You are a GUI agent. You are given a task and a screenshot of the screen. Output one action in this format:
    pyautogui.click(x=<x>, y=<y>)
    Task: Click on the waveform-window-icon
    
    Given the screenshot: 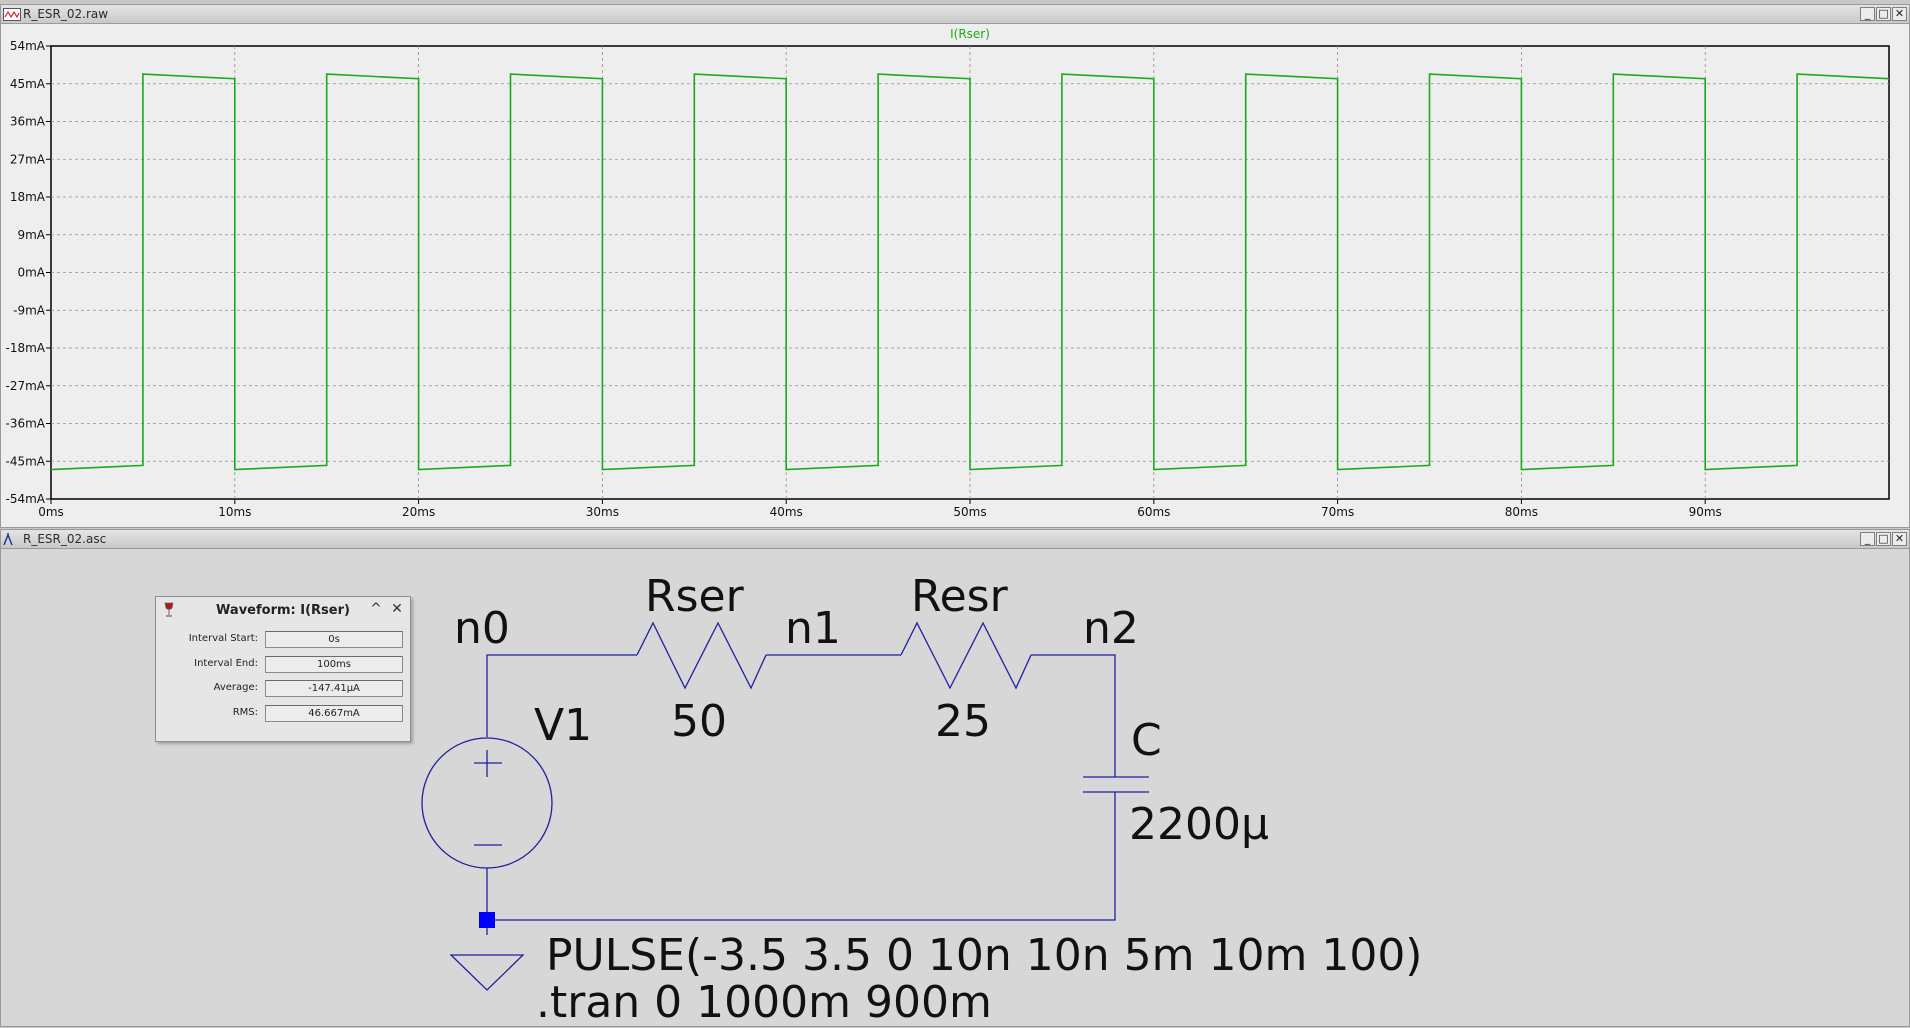 What is the action you would take?
    pyautogui.click(x=12, y=14)
    